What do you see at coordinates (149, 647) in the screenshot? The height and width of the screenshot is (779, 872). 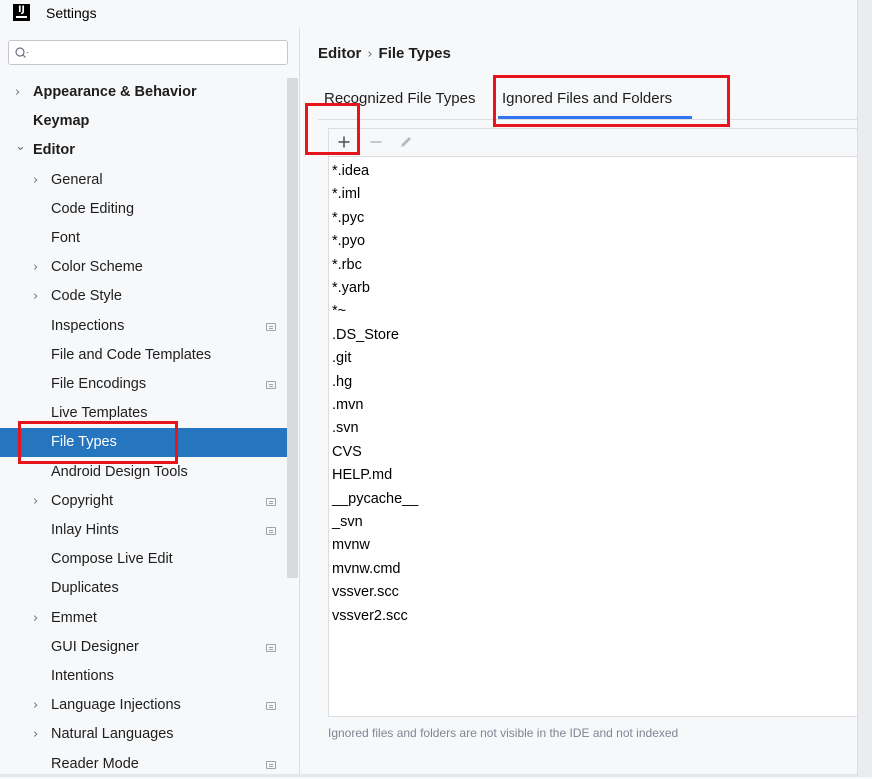 I see `sidebar-item-gui-designer: GUI Designer` at bounding box center [149, 647].